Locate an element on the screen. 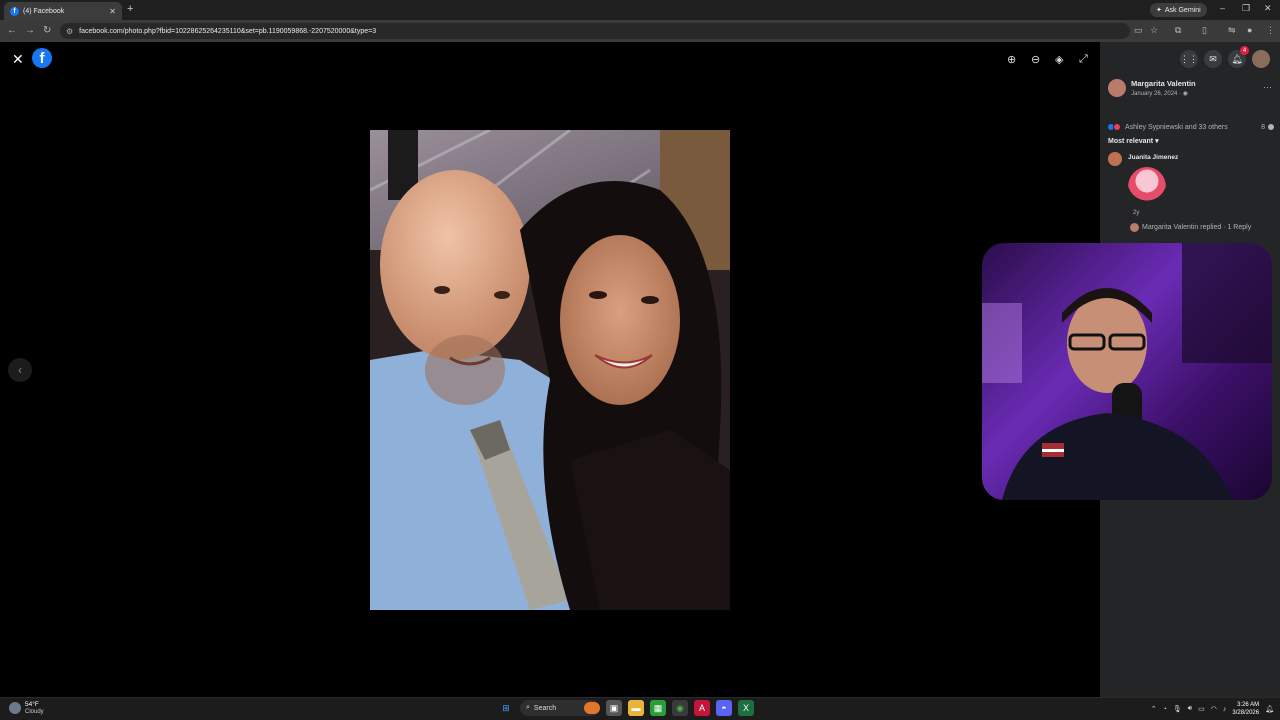 The image size is (1280, 720). search-icon: ⌕ is located at coordinates (528, 707).